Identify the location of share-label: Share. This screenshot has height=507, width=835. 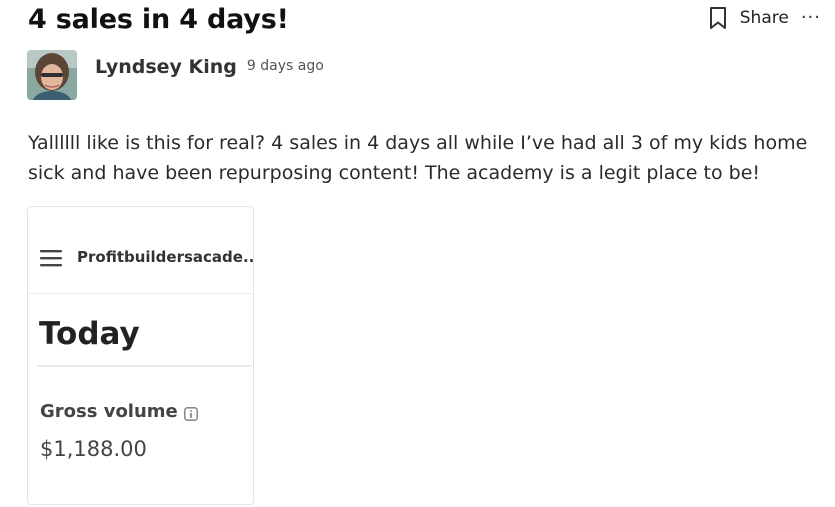
(764, 18).